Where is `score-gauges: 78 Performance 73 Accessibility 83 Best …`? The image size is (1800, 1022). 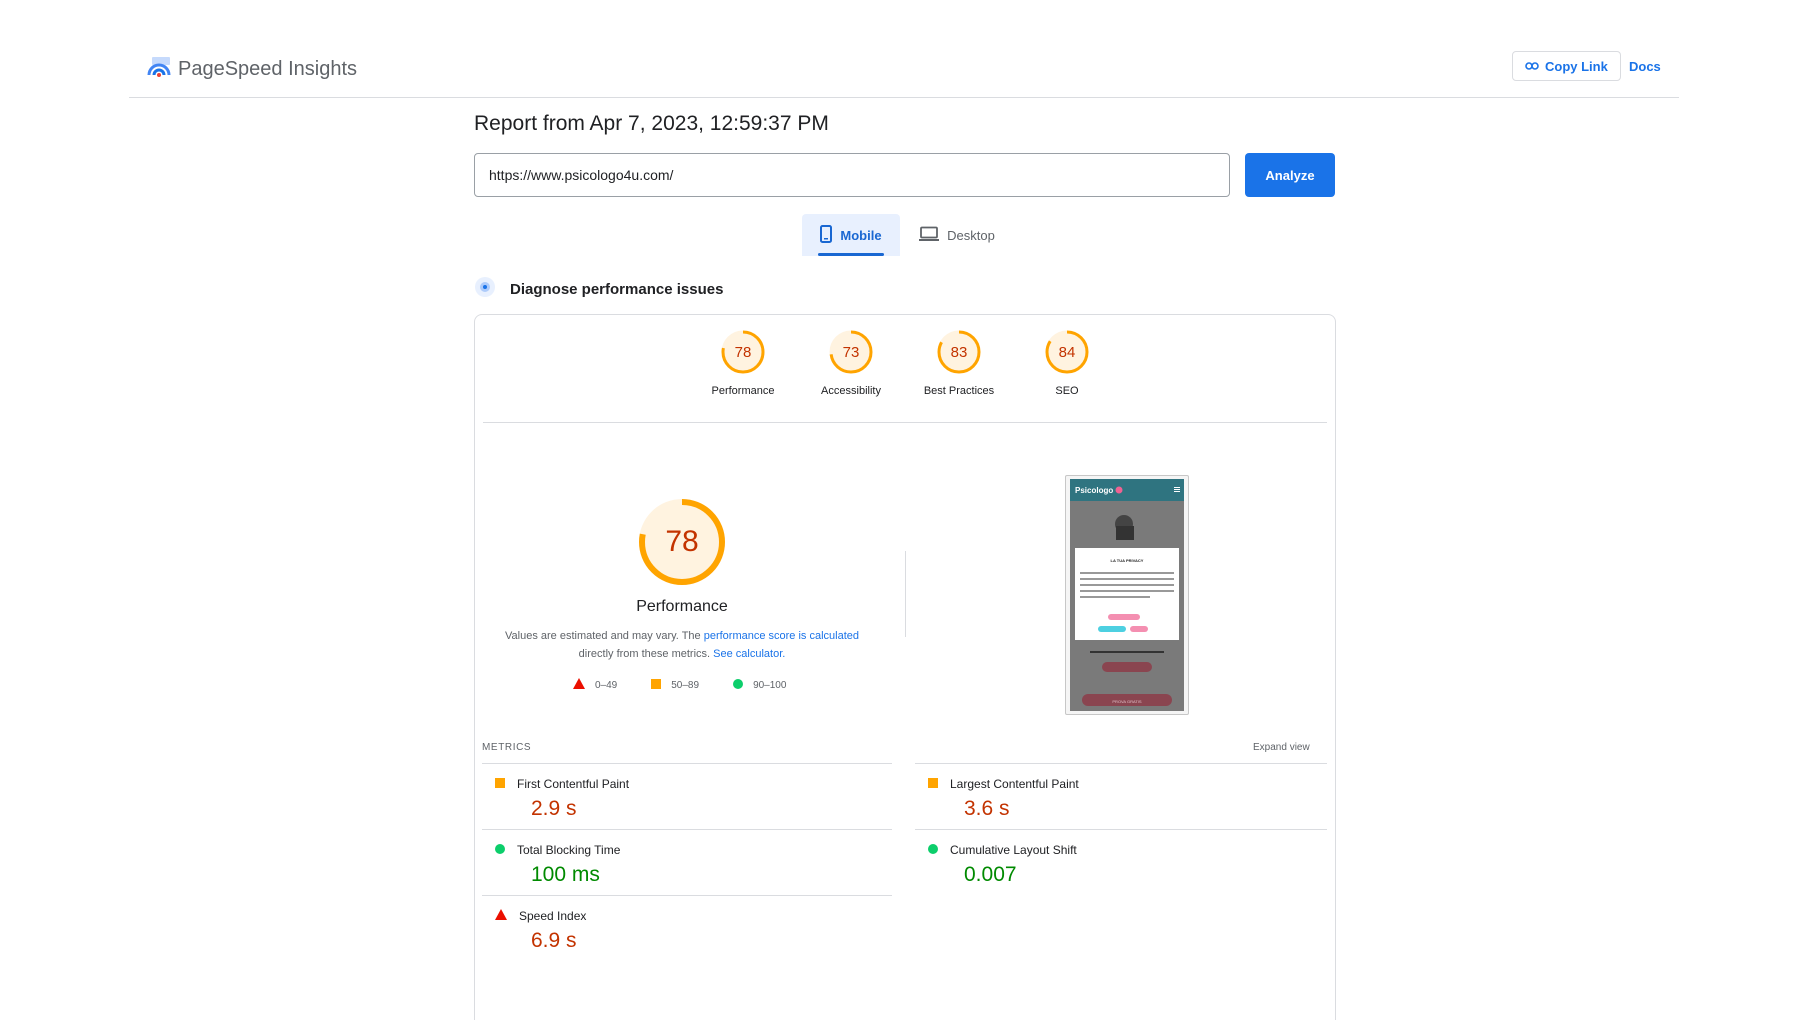 score-gauges: 78 Performance 73 Accessibility 83 Best … is located at coordinates (905, 363).